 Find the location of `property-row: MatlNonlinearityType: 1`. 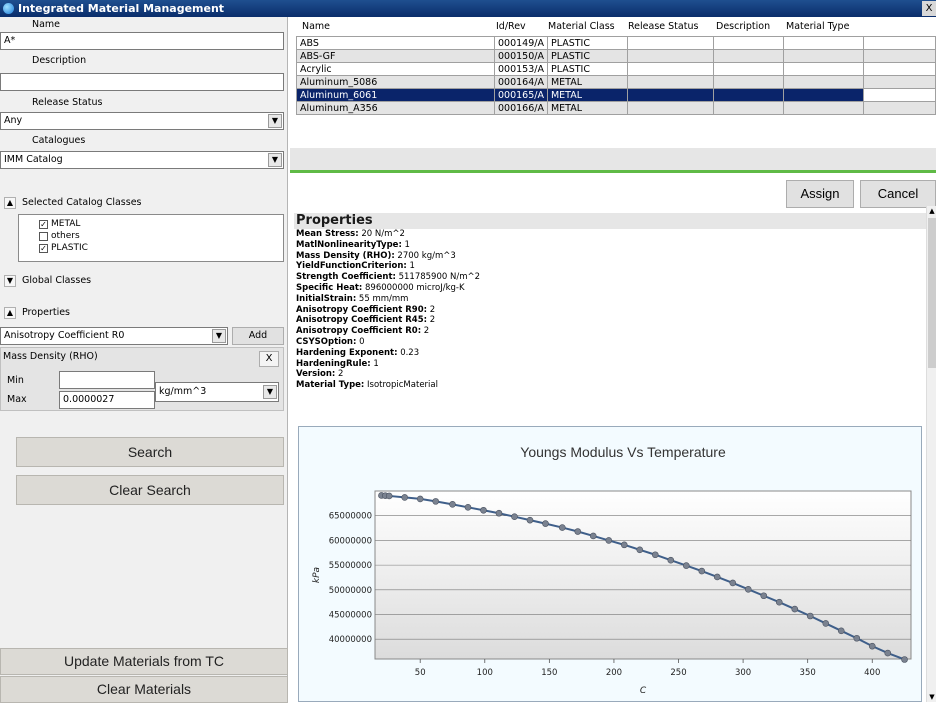

property-row: MatlNonlinearityType: 1 is located at coordinates (610, 245).